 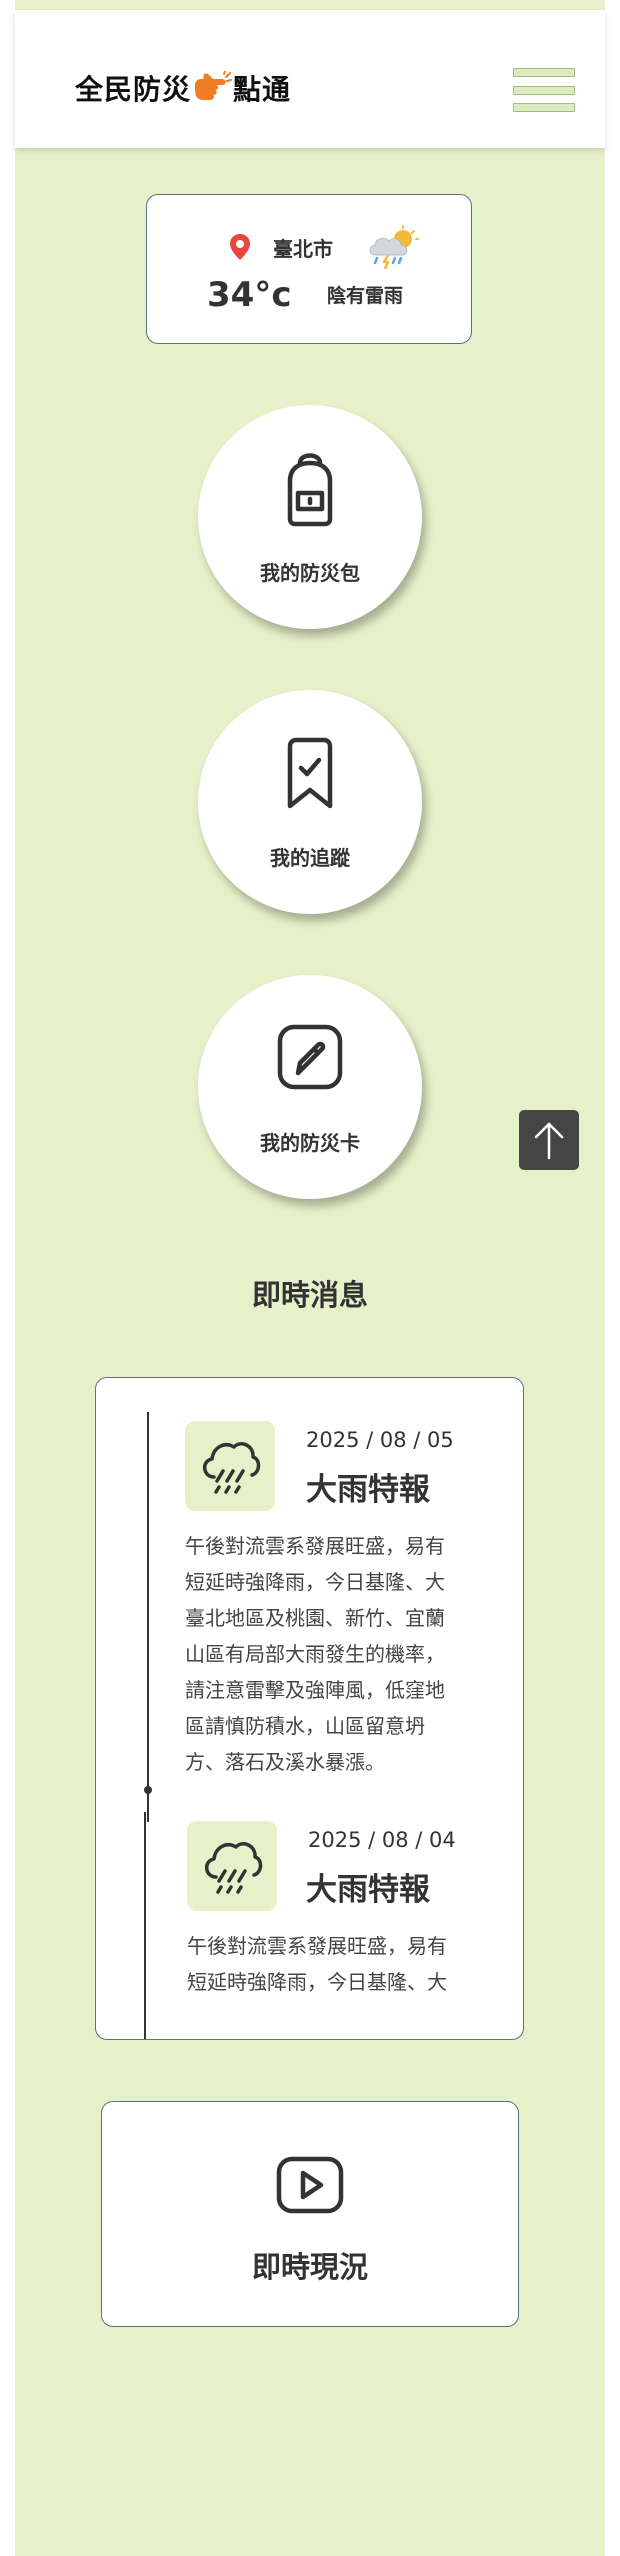 What do you see at coordinates (310, 573) in the screenshot?
I see `quick-action-label: 我的防災包` at bounding box center [310, 573].